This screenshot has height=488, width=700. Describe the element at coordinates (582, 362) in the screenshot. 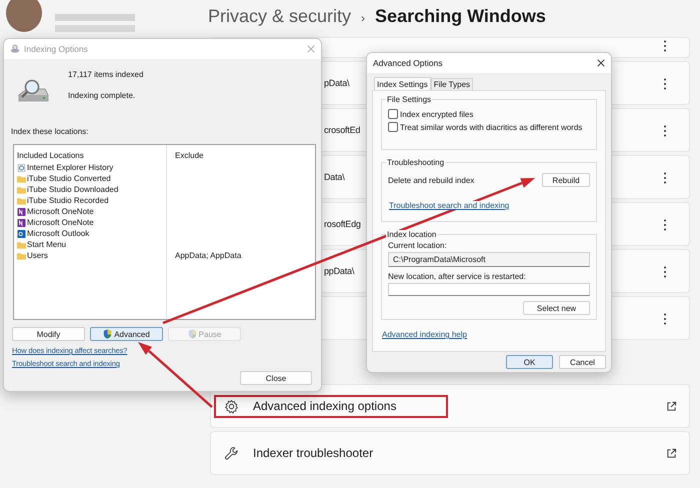

I see `dialog-button: Cancel` at that location.